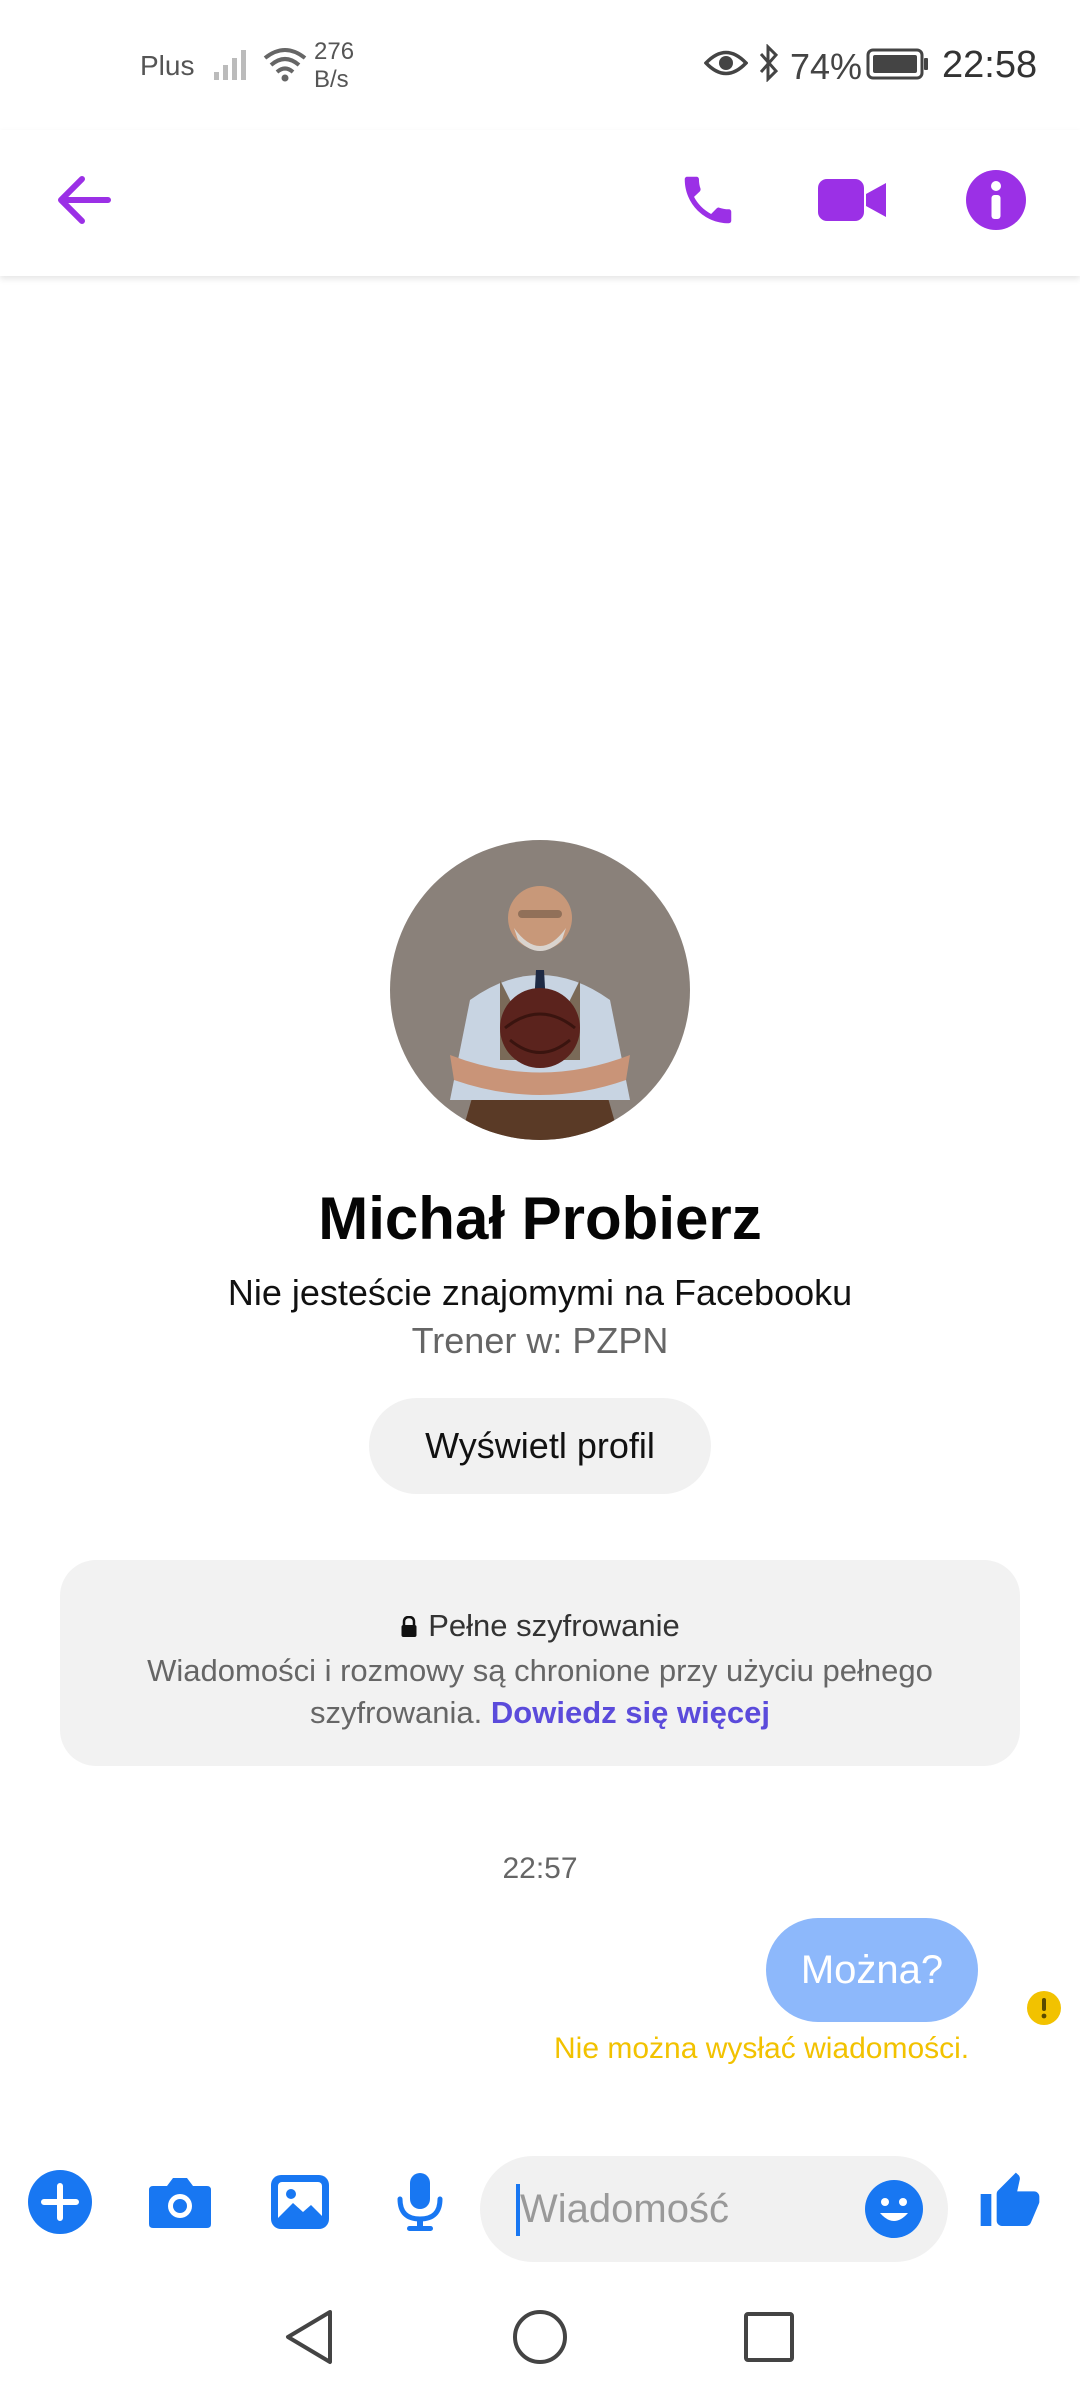  I want to click on outgoing-message-bubble: Można?, so click(872, 1970).